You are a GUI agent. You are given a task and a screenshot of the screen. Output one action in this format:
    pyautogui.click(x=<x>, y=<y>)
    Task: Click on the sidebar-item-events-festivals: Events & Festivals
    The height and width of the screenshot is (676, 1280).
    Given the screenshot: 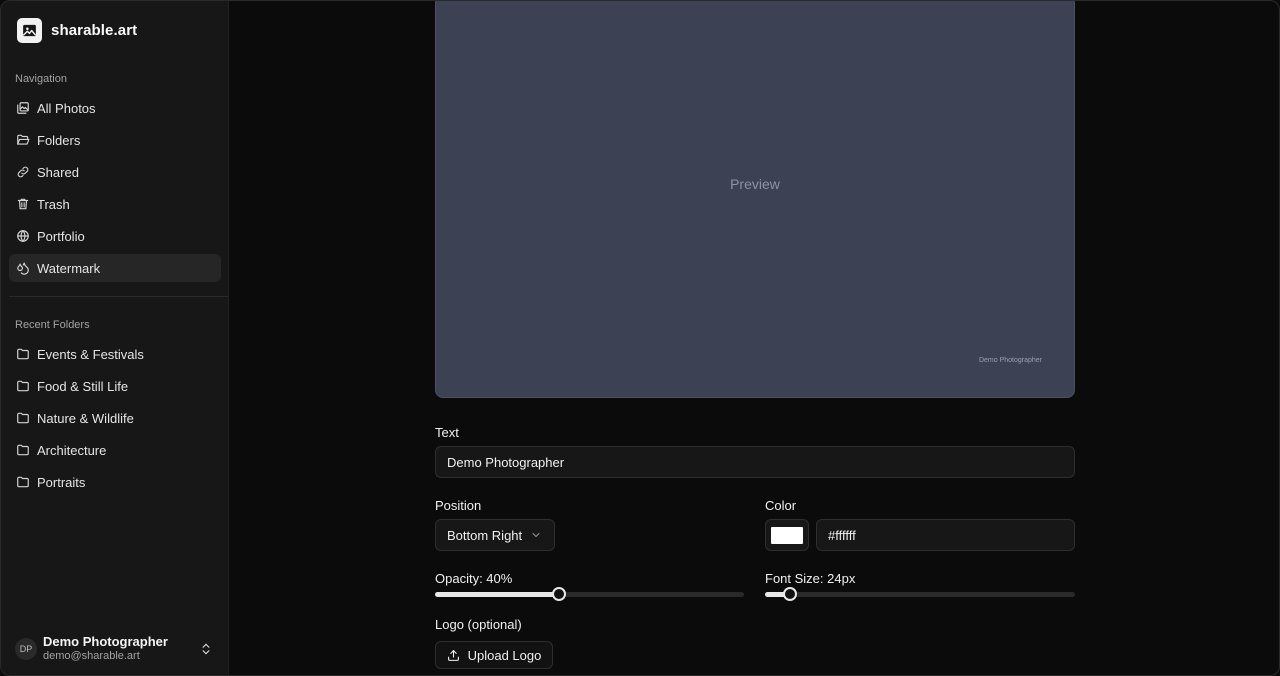 What is the action you would take?
    pyautogui.click(x=115, y=354)
    